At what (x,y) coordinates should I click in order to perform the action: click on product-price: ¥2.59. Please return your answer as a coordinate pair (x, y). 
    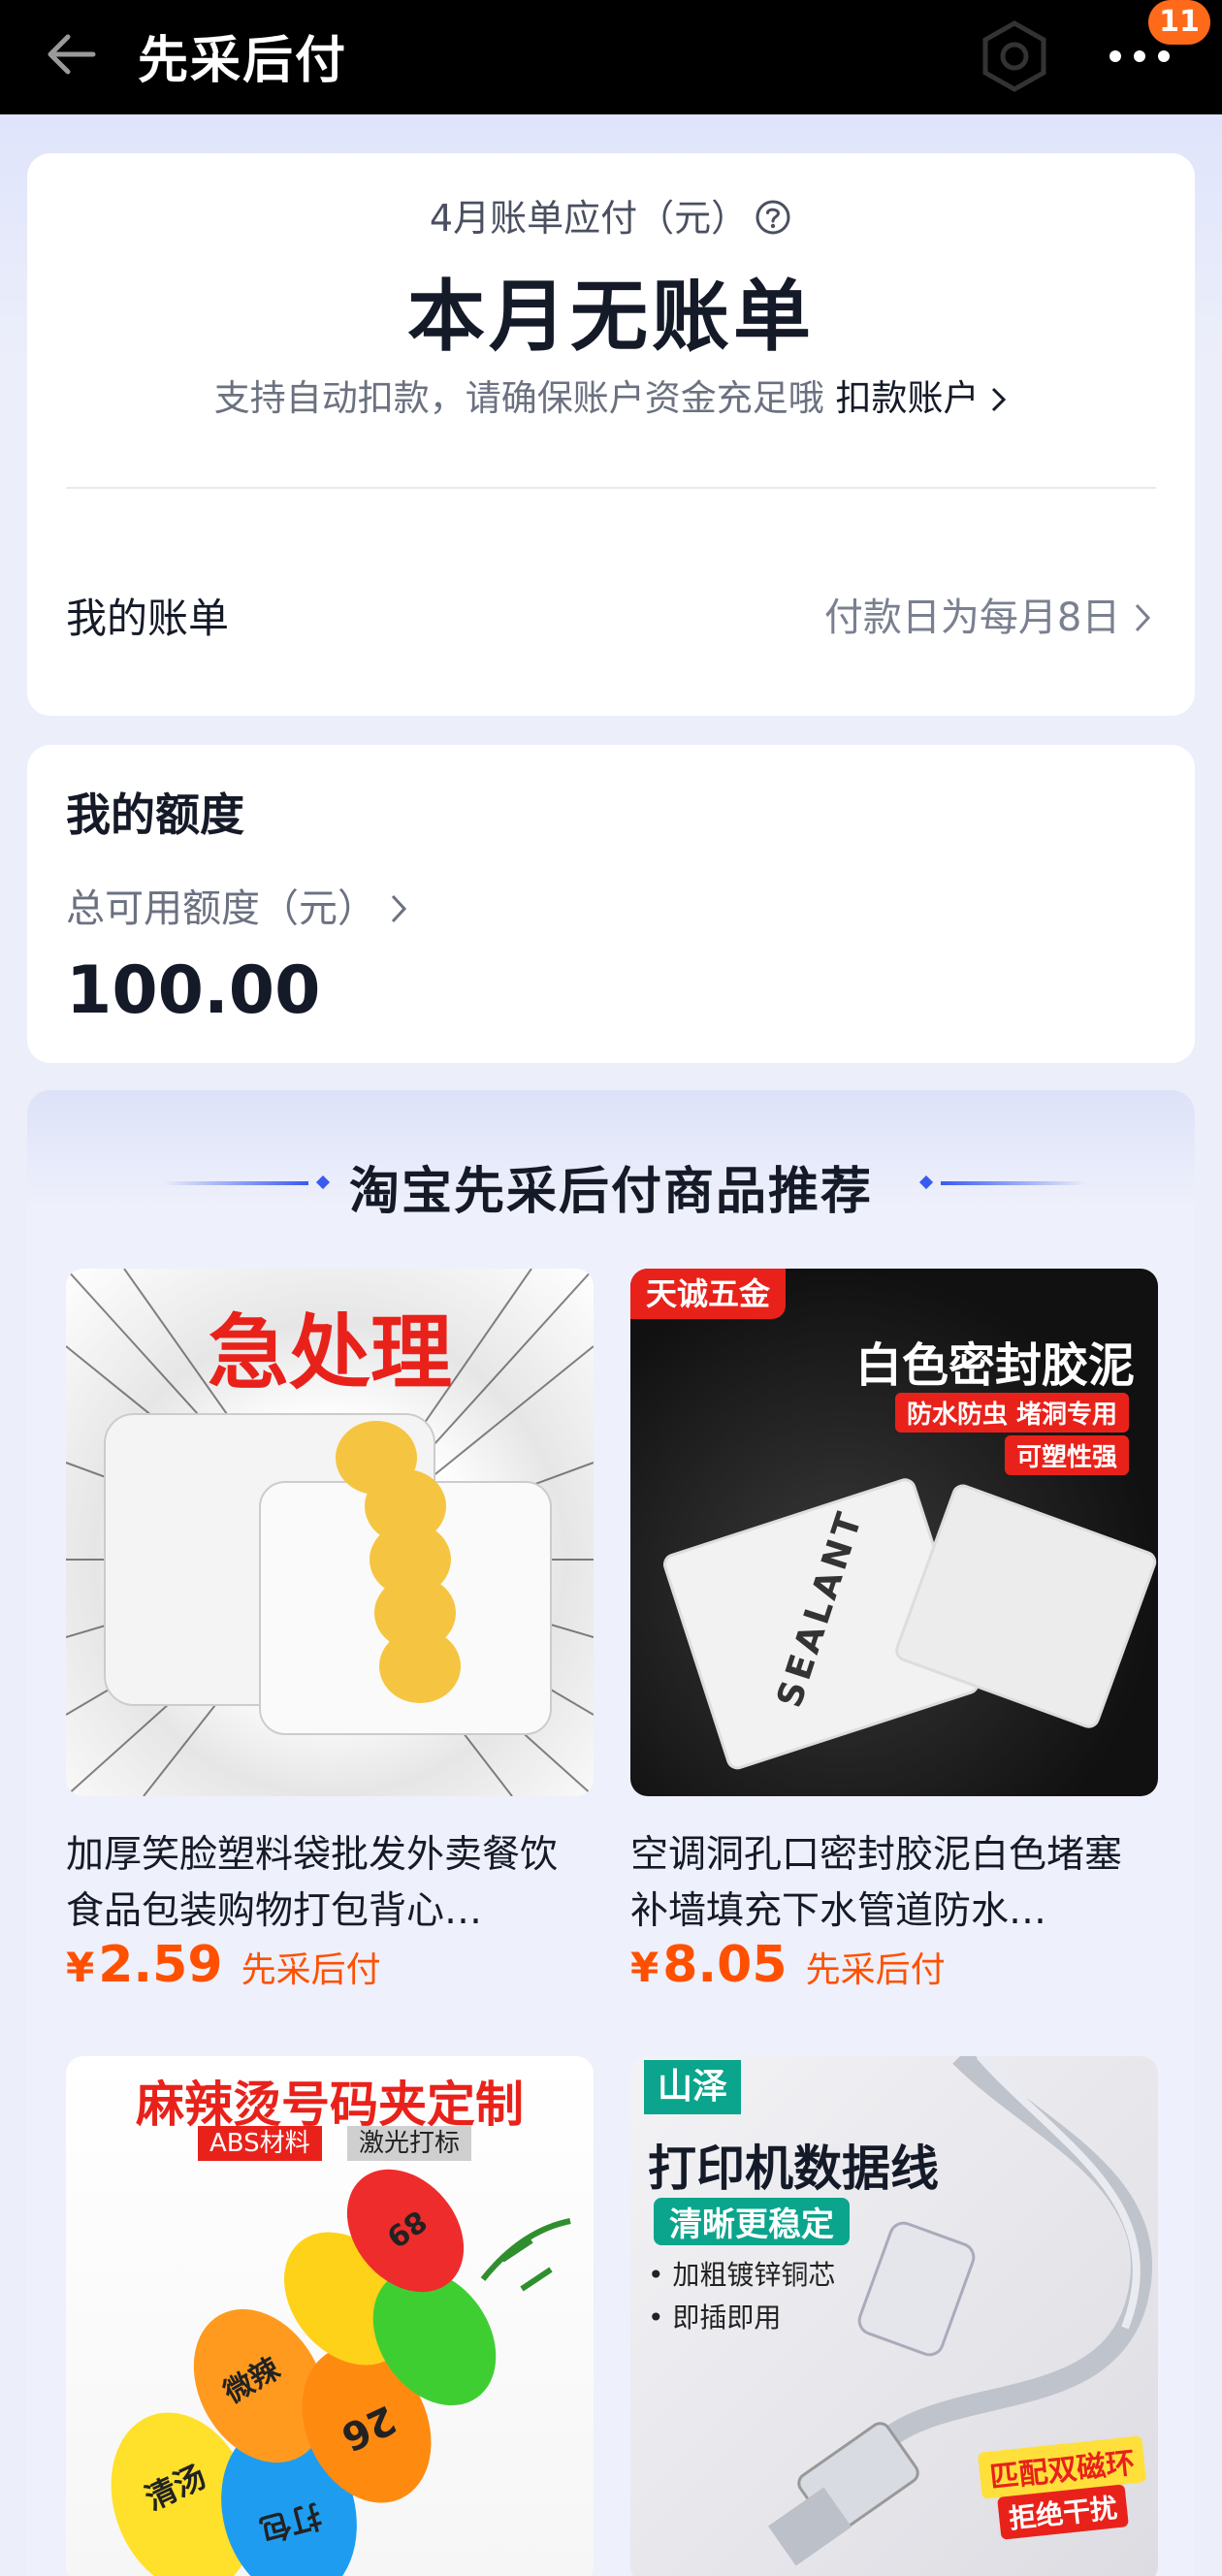
    Looking at the image, I should click on (144, 1965).